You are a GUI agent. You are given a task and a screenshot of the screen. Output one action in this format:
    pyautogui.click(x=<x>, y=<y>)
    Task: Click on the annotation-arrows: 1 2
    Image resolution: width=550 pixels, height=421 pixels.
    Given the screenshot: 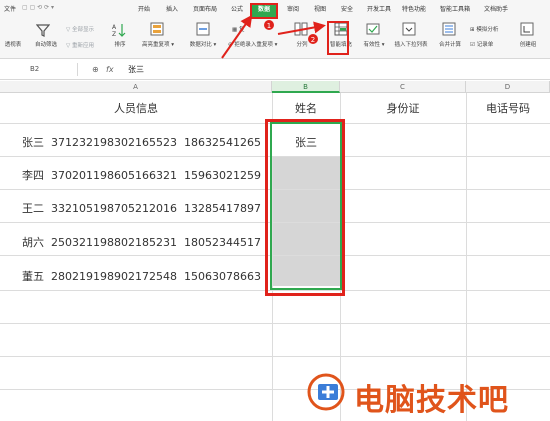 What is the action you would take?
    pyautogui.click(x=273, y=36)
    